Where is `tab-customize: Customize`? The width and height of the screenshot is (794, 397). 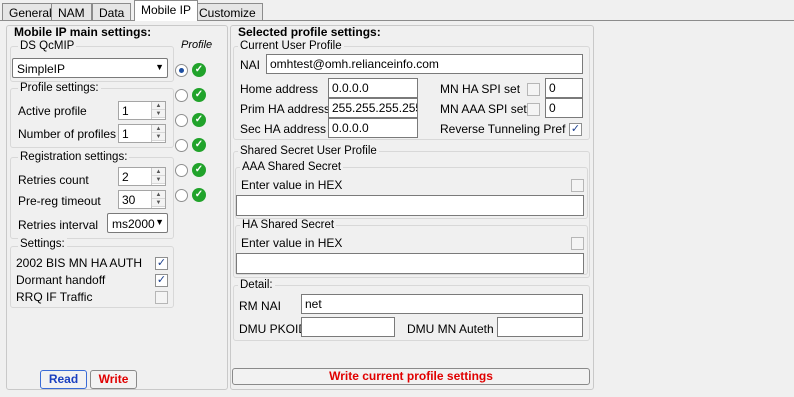
tab-customize: Customize is located at coordinates (227, 12).